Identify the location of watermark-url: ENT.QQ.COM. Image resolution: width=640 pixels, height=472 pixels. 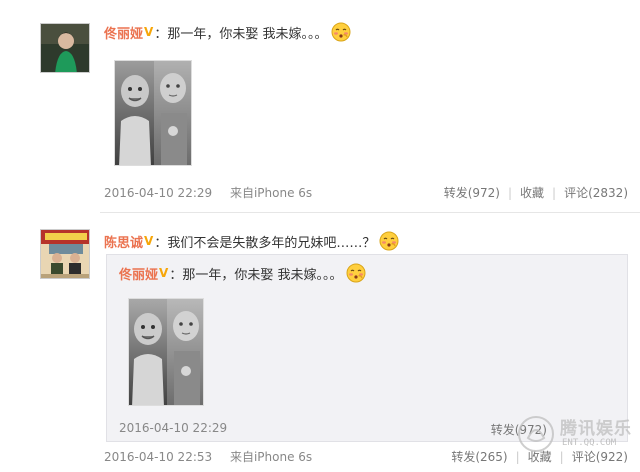
(589, 443).